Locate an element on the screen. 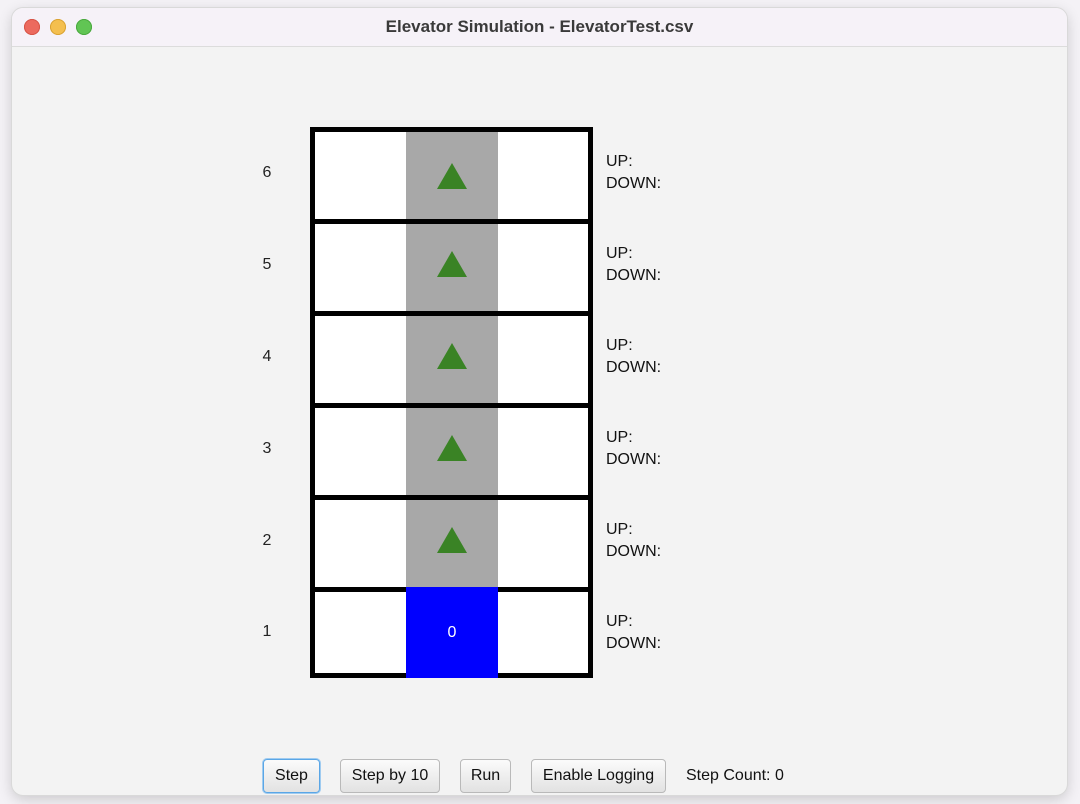 Image resolution: width=1080 pixels, height=804 pixels. enable-logging-button: Enable Logging is located at coordinates (598, 776).